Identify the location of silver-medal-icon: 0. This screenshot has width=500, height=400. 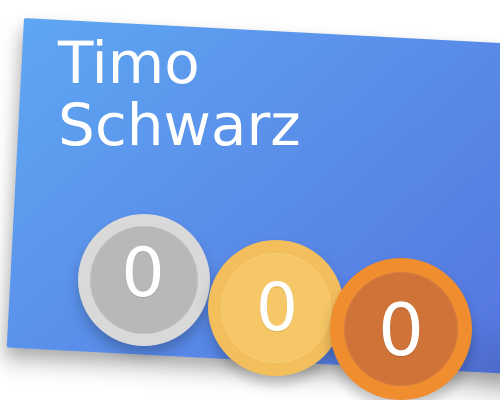
(144, 280).